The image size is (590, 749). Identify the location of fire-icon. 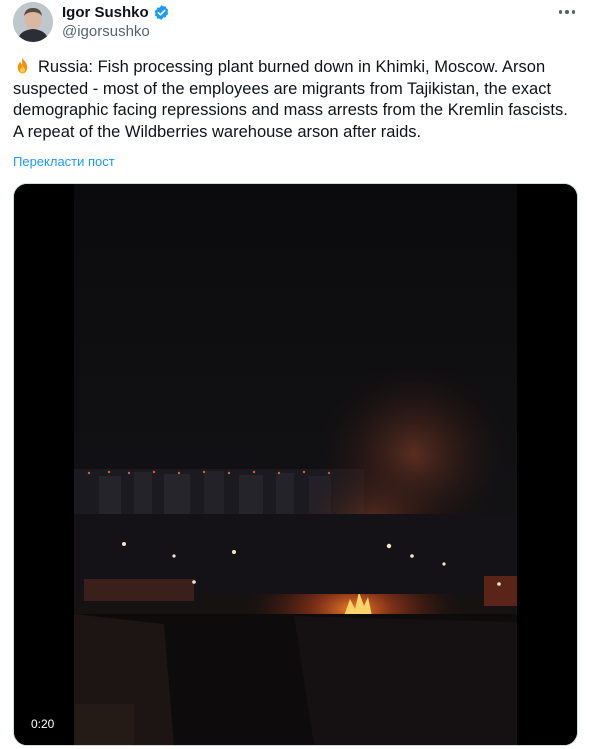
(22, 65).